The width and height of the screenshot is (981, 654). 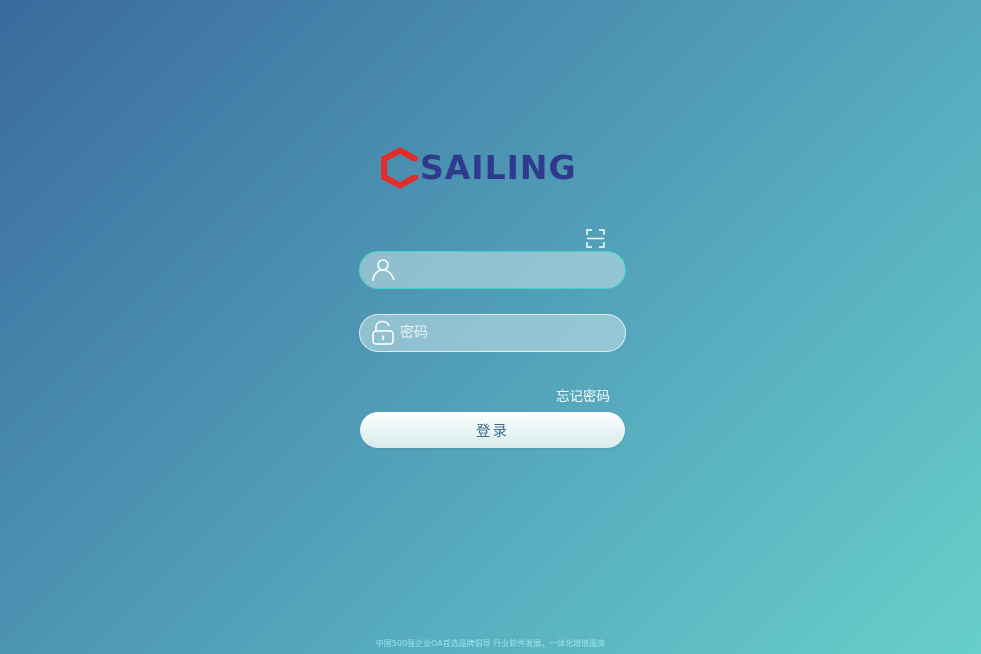 What do you see at coordinates (383, 332) in the screenshot?
I see `unlock-icon` at bounding box center [383, 332].